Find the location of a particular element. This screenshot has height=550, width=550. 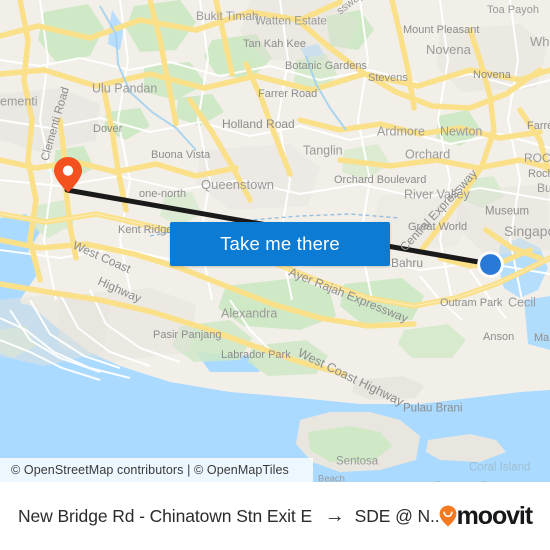

moovit-logo: moovit is located at coordinates (488, 515).